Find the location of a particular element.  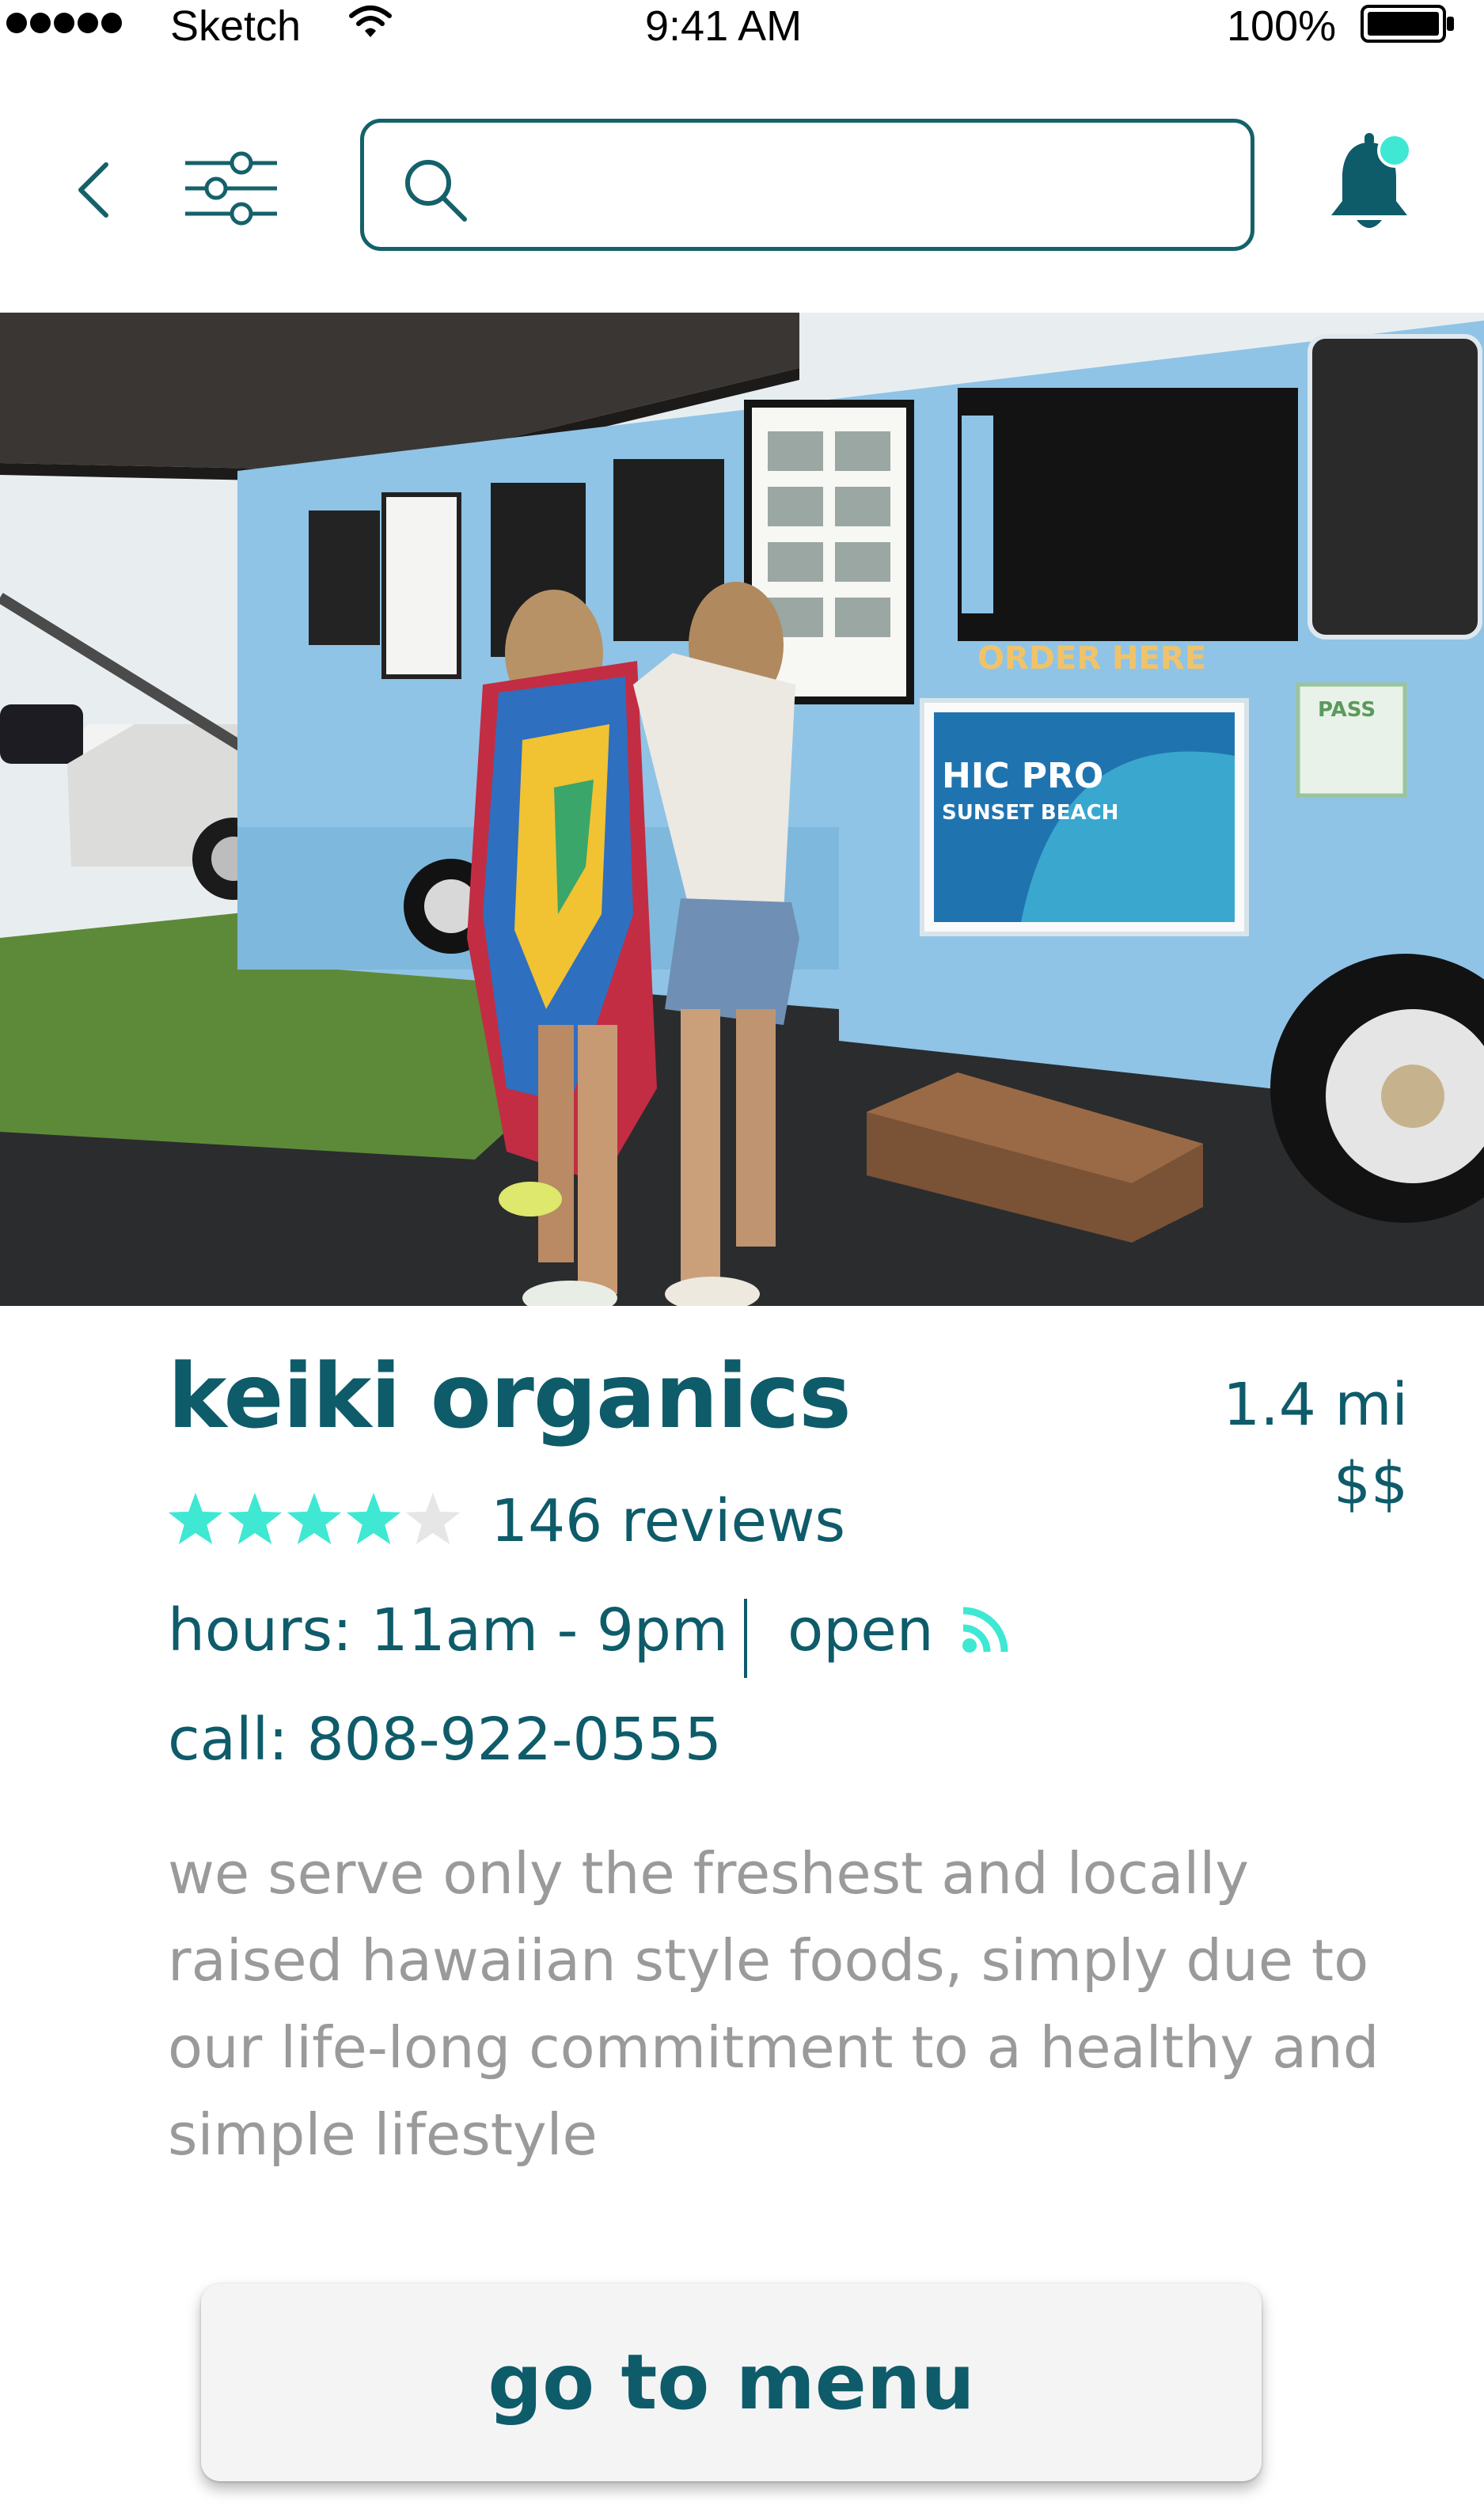

go-to-menu-button: go to menu is located at coordinates (731, 2382).